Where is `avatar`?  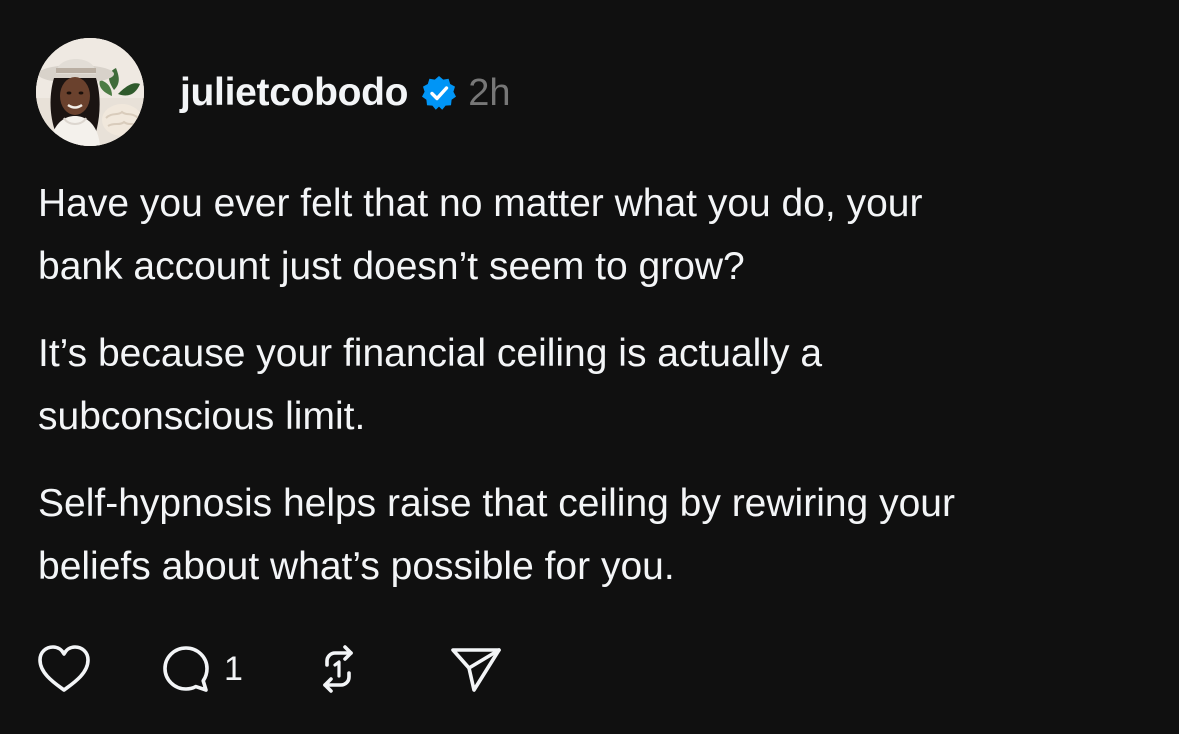 avatar is located at coordinates (90, 92).